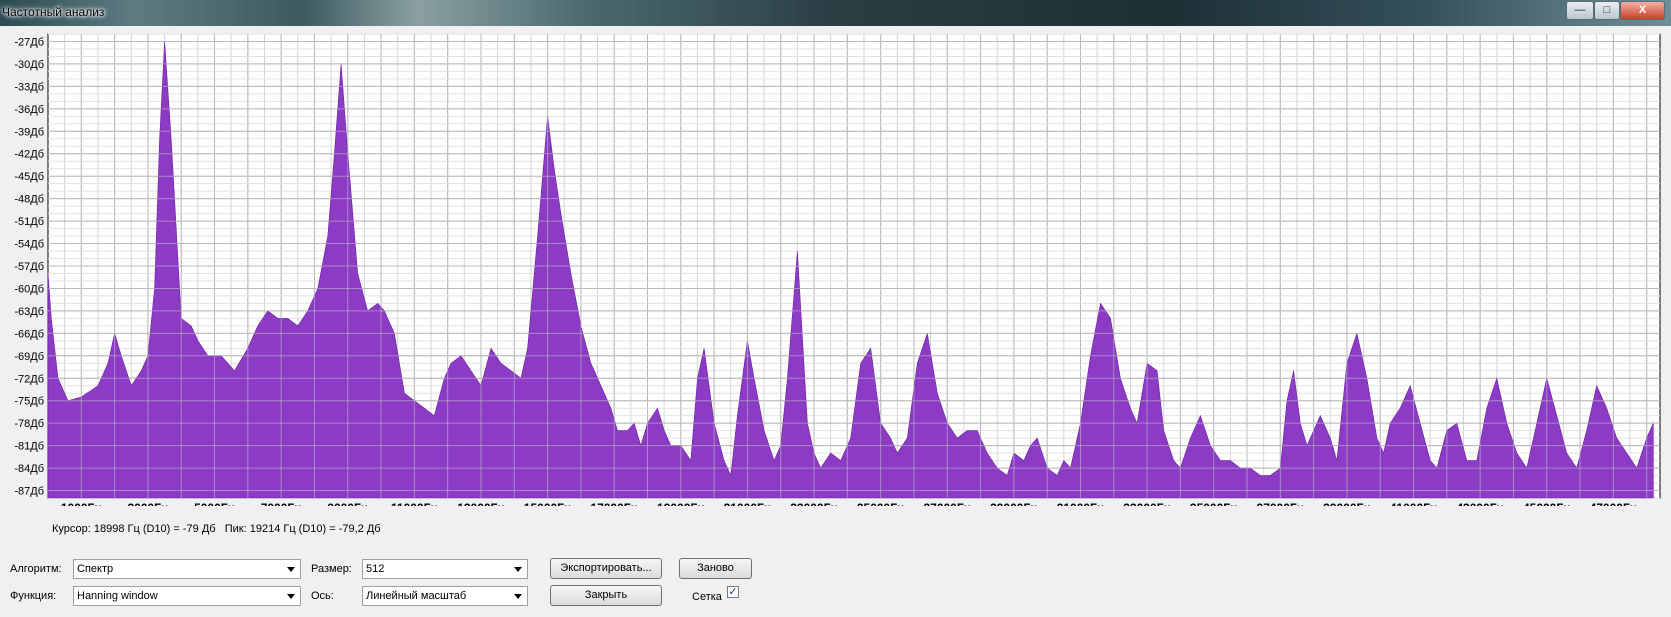 Image resolution: width=1671 pixels, height=617 pixels. Describe the element at coordinates (331, 569) in the screenshot. I see `size-label: Размер:` at that location.